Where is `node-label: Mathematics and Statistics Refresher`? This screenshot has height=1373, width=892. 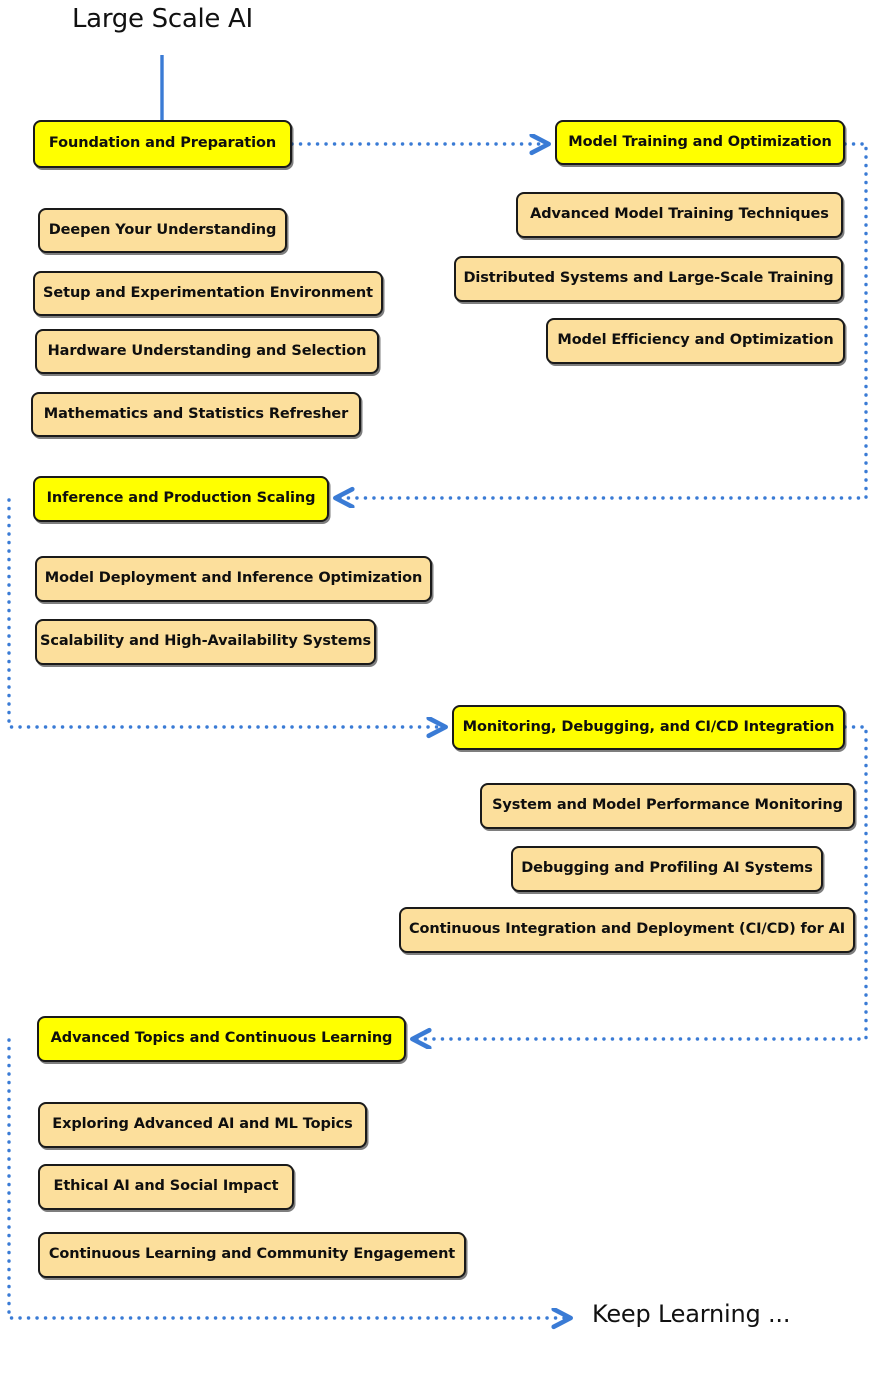 node-label: Mathematics and Statistics Refresher is located at coordinates (196, 413).